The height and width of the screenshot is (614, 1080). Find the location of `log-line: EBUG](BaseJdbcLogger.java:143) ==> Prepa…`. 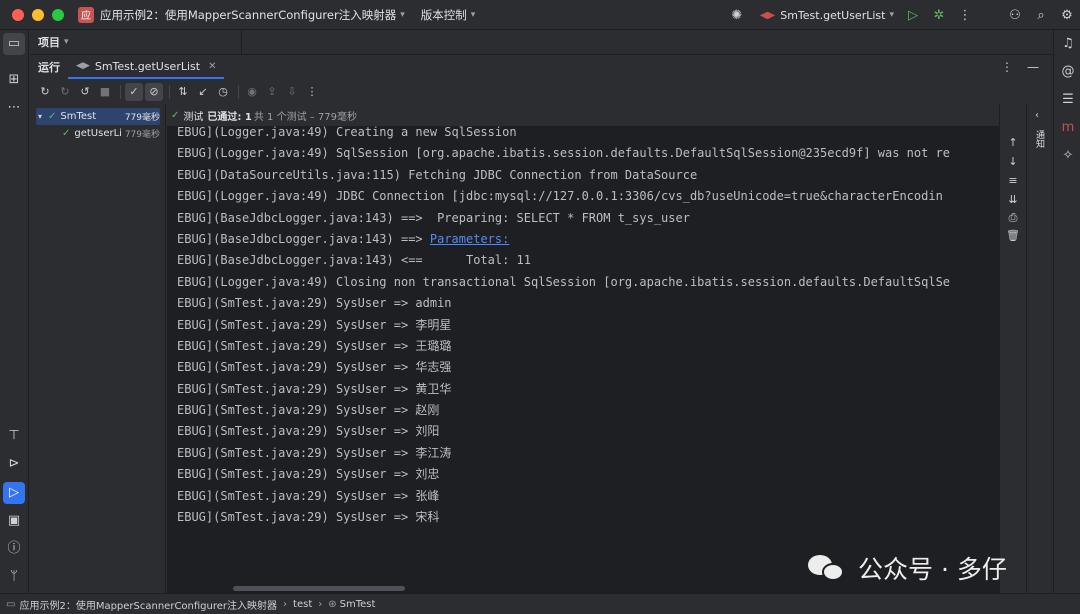

log-line: EBUG](BaseJdbcLogger.java:143) ==> Prepa… is located at coordinates (588, 218).